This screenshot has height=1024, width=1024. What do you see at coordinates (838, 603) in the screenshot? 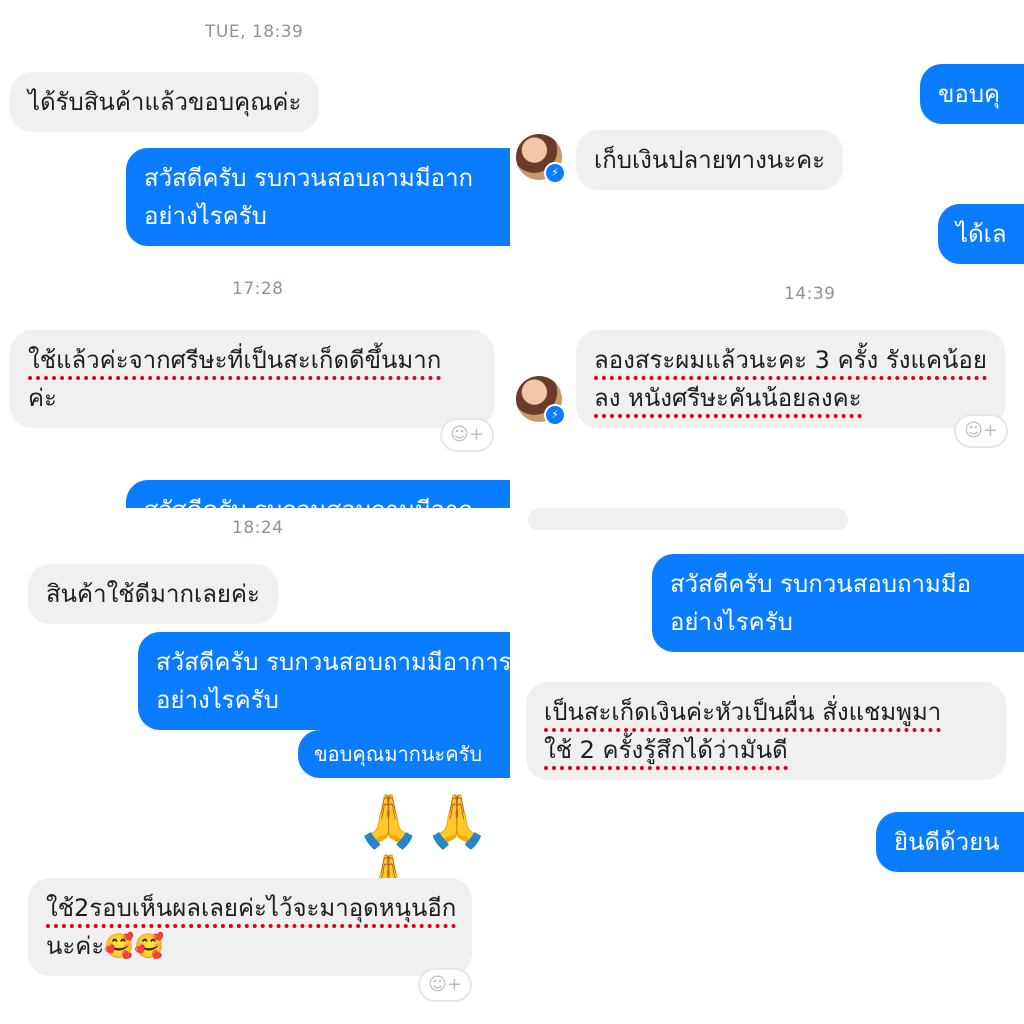
I see `message-greeting: สวัสดีครับ รบกวนสอบถามมีอ อย่างไรครับ` at bounding box center [838, 603].